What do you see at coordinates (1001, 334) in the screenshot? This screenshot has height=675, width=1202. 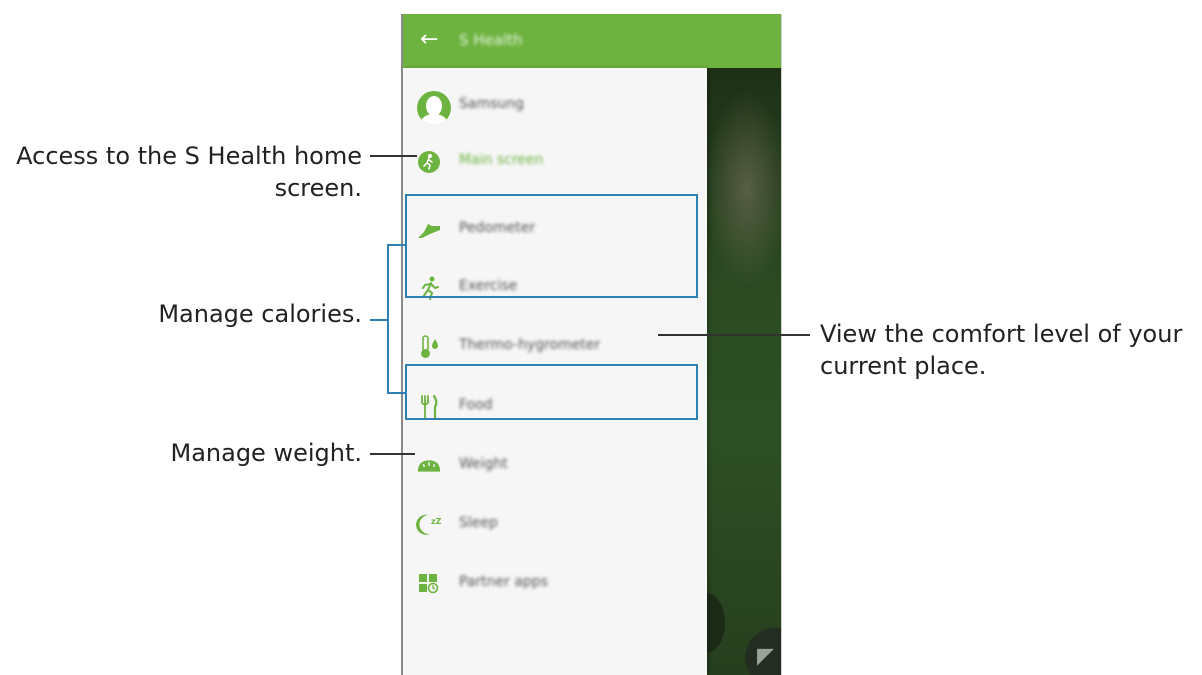 I see `callout-comfort-line1: View the comfort level of your` at bounding box center [1001, 334].